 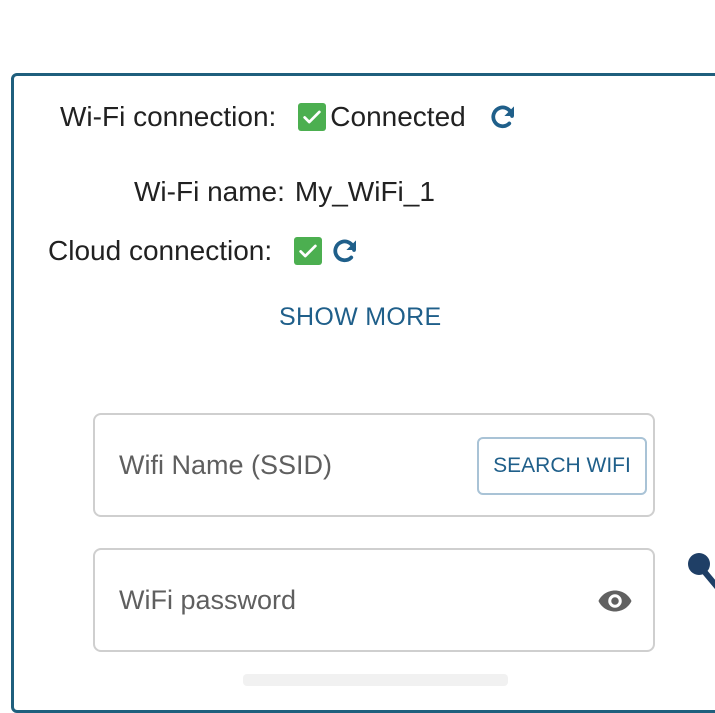 I want to click on ssid-field: SEARCH WIFI, so click(x=374, y=465).